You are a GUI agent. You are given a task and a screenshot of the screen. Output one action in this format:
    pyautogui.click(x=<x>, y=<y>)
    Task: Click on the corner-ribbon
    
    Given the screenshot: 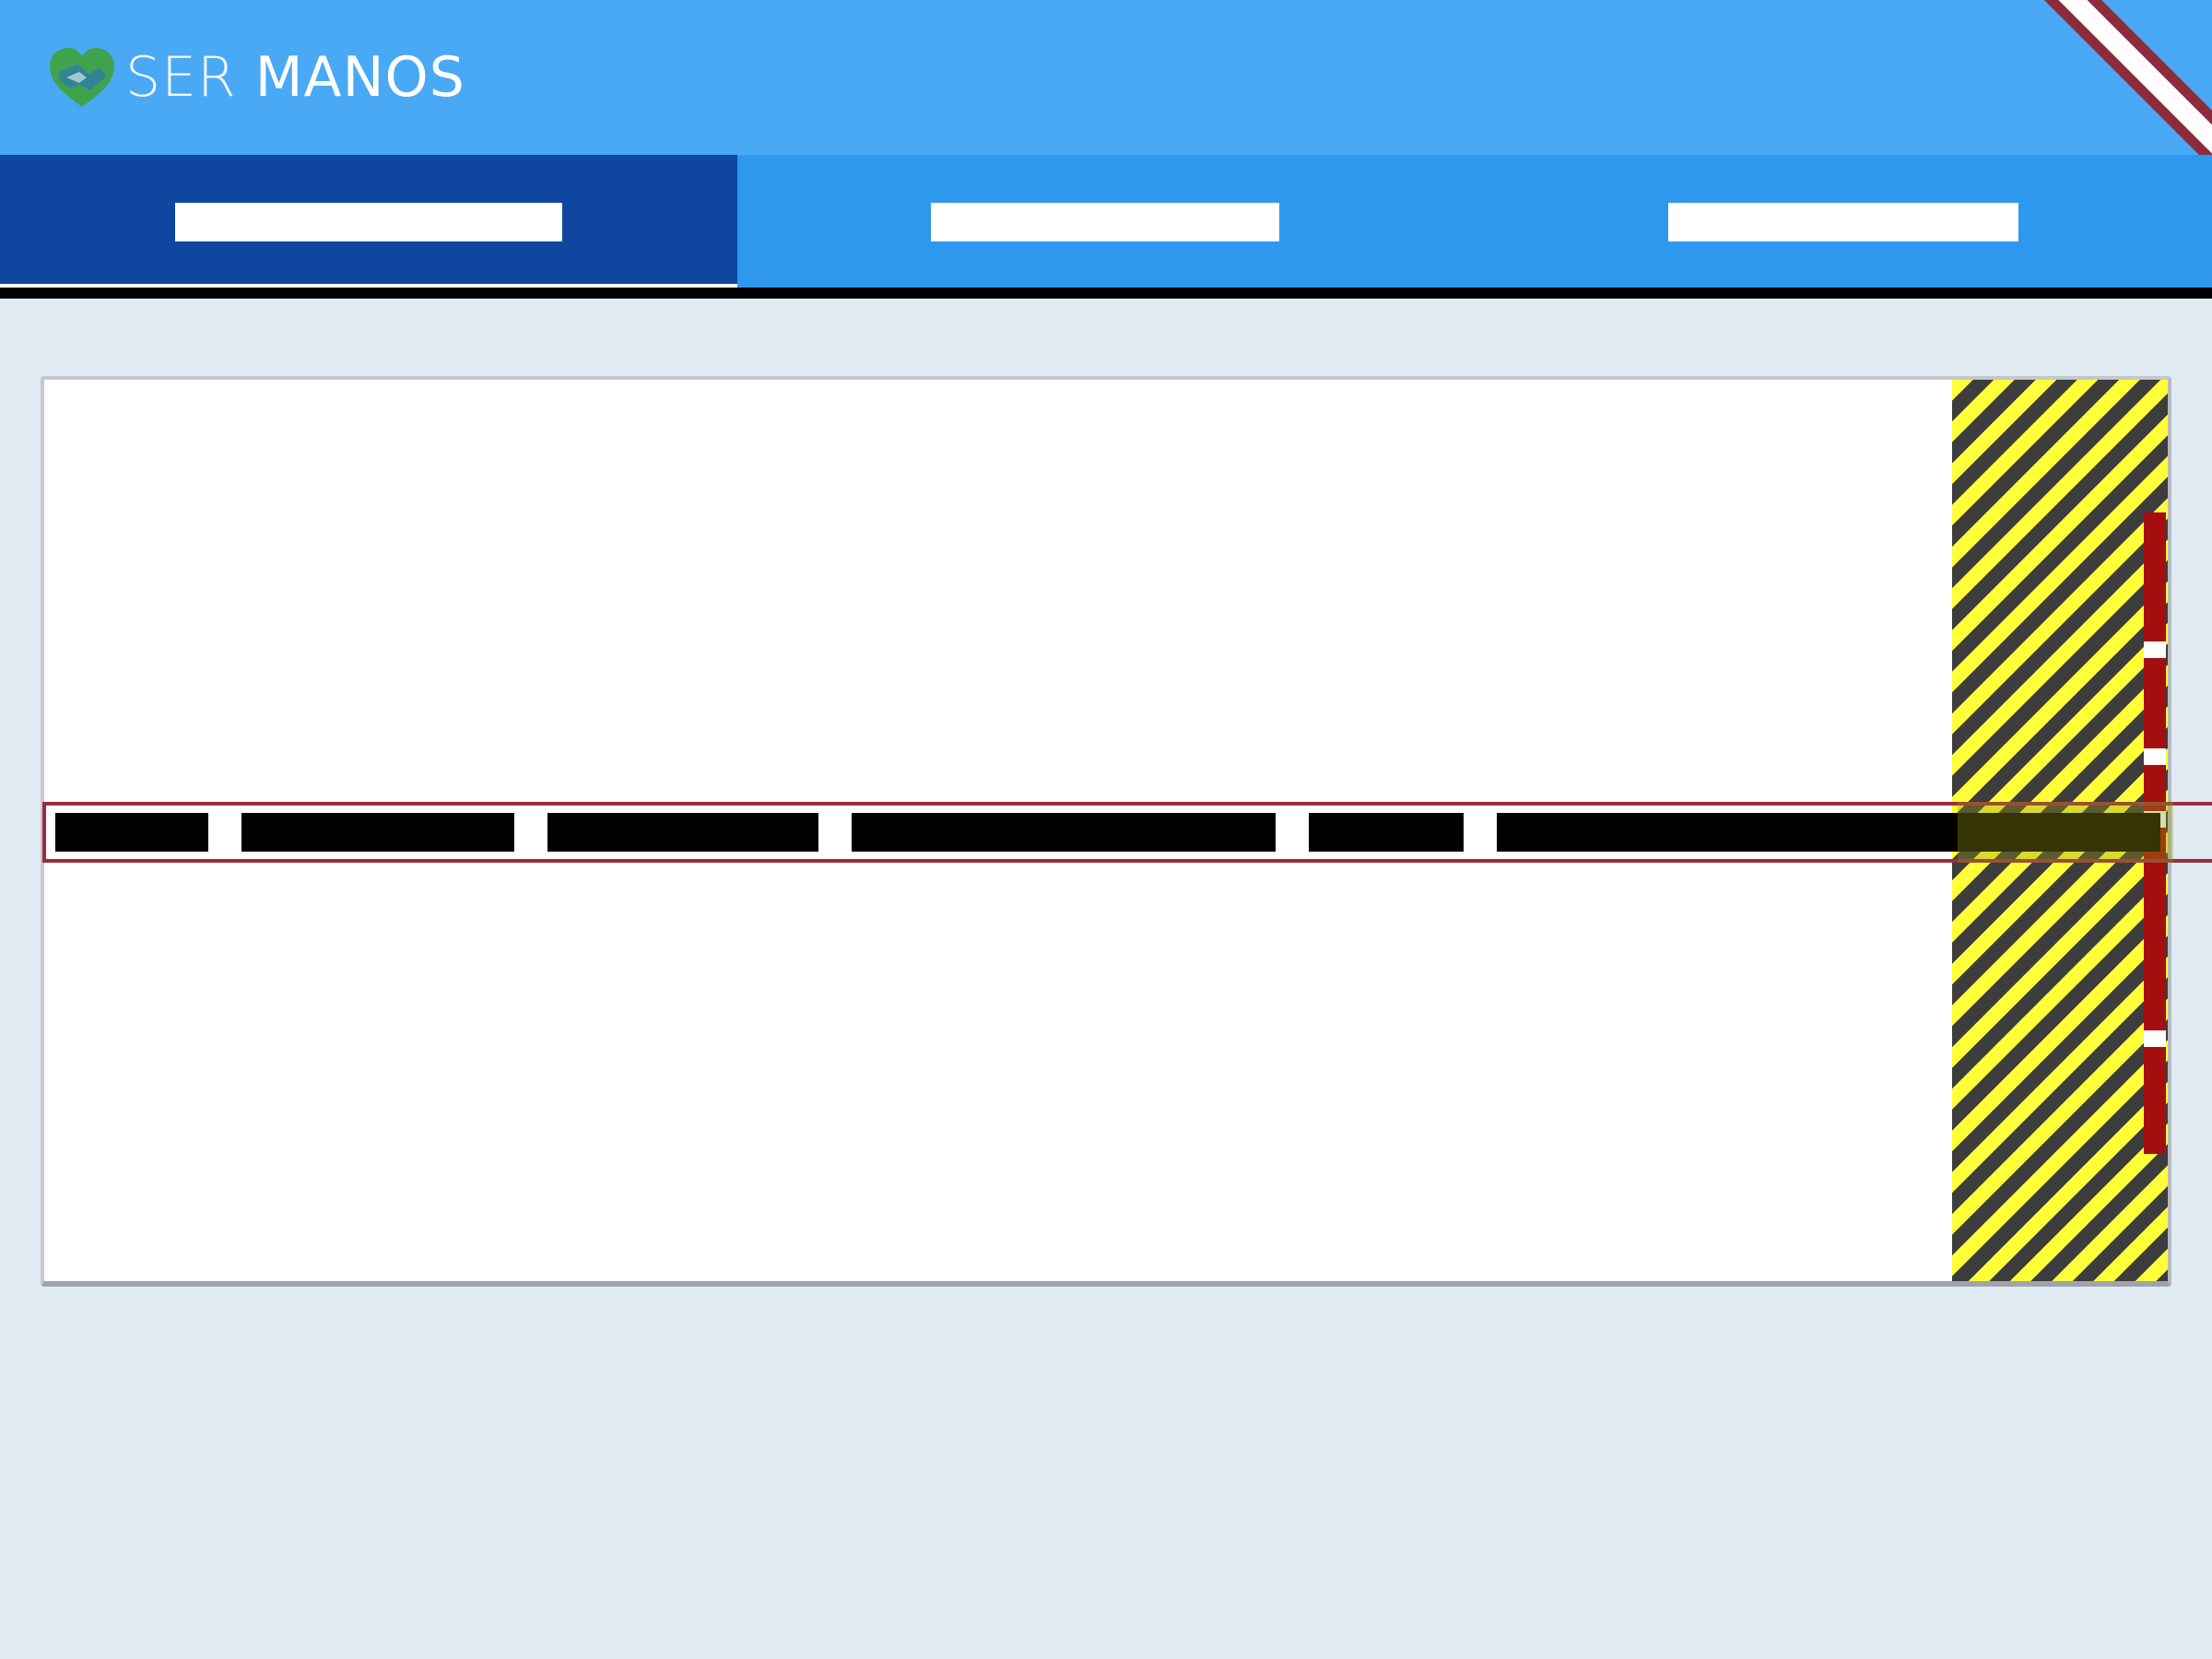 What is the action you would take?
    pyautogui.click(x=2118, y=77)
    